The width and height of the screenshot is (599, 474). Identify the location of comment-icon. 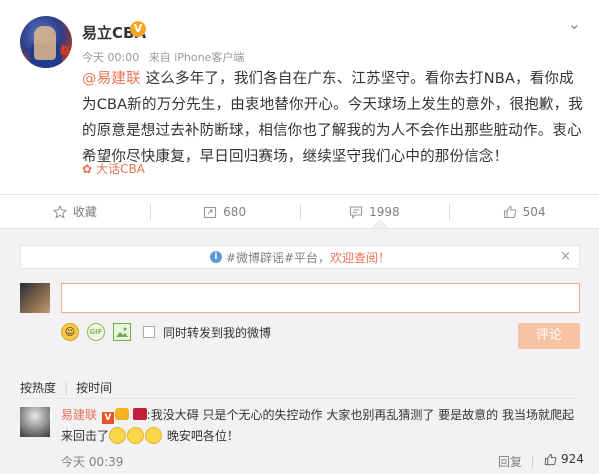
(356, 212).